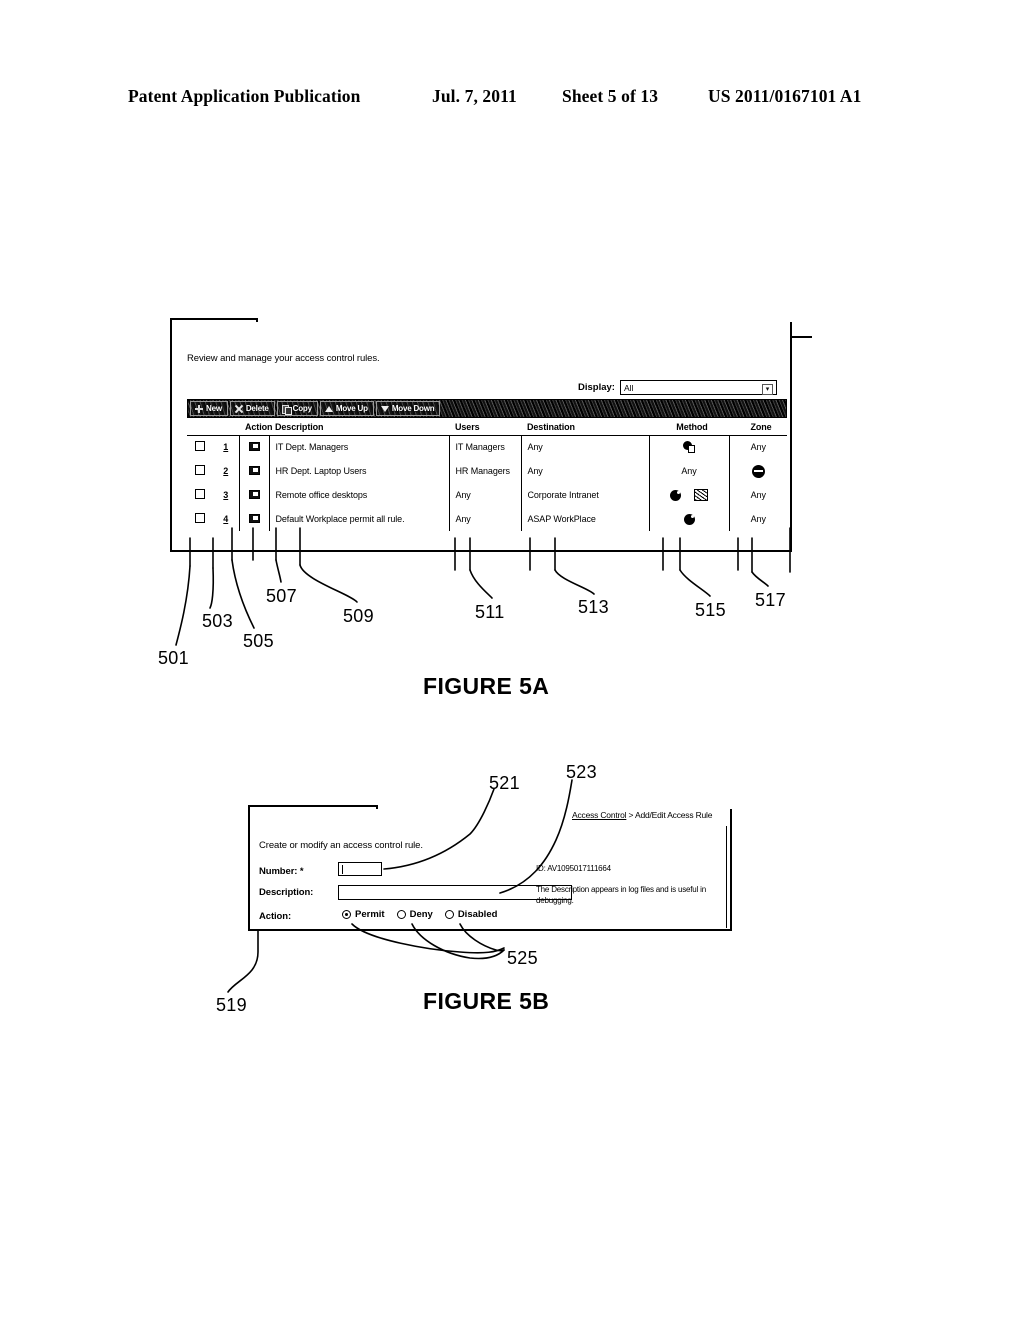 This screenshot has height=1320, width=1024. Describe the element at coordinates (593, 607) in the screenshot. I see `reference-numeral-513: 513` at that location.